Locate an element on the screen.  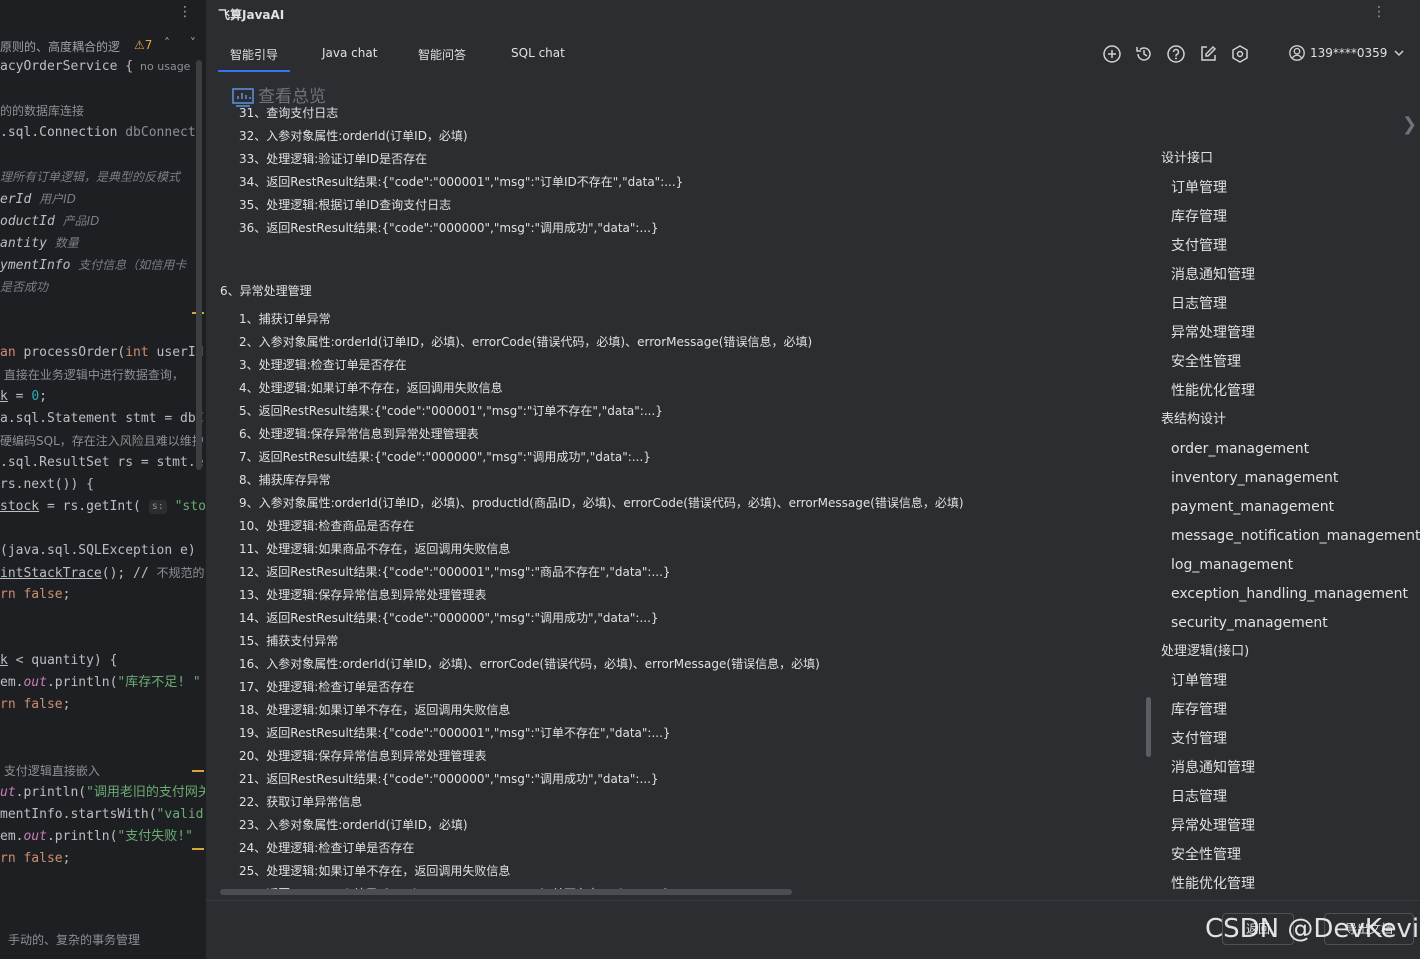
code-token: = is located at coordinates (19, 396).